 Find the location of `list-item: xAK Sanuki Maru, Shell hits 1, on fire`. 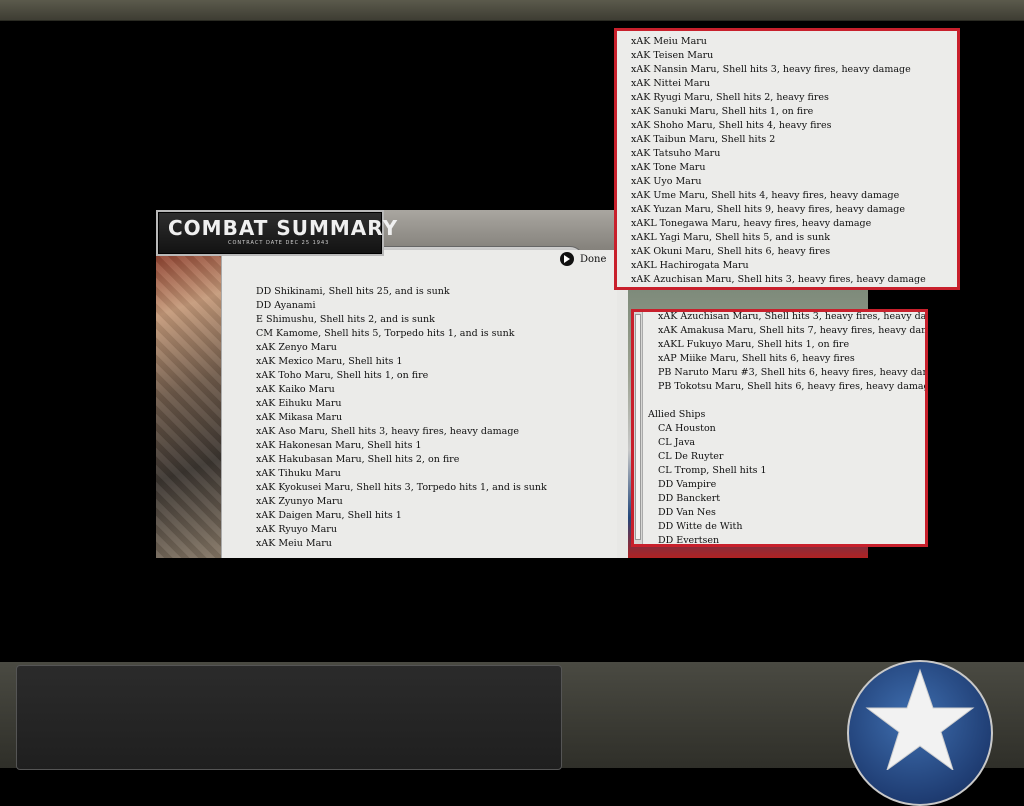

list-item: xAK Sanuki Maru, Shell hits 1, on fire is located at coordinates (722, 111).